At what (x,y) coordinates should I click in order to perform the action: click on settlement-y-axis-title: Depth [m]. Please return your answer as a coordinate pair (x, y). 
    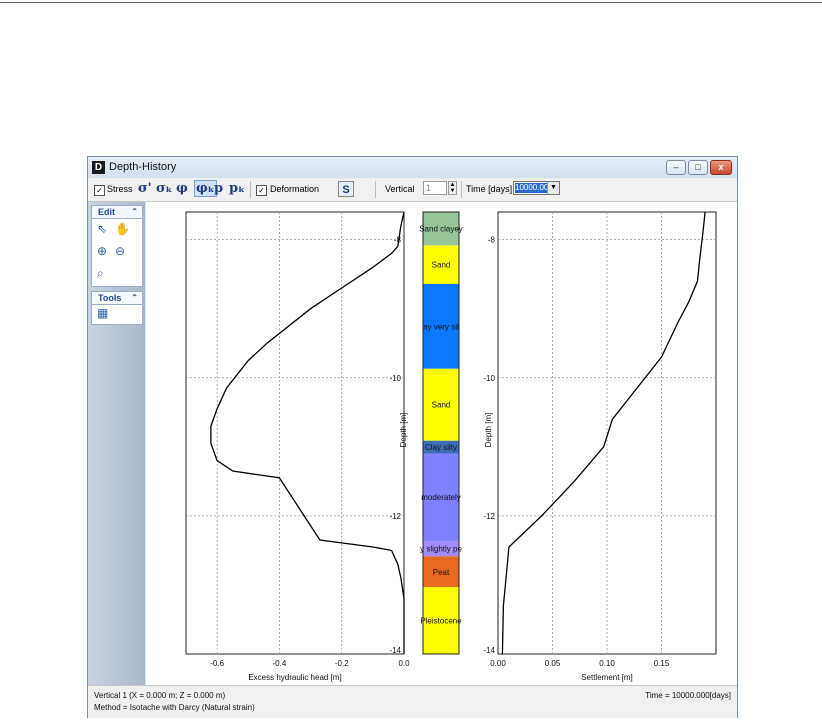
    Looking at the image, I should click on (488, 430).